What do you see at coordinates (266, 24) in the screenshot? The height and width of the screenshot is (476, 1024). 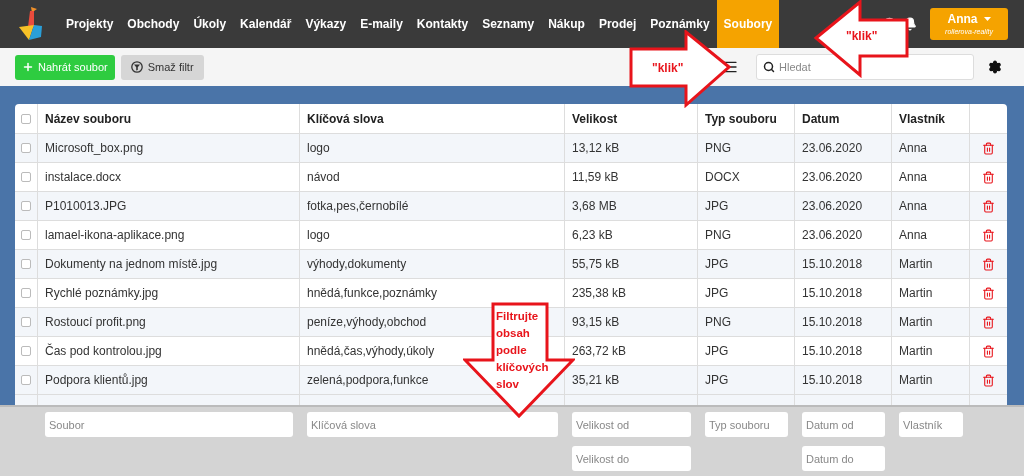 I see `nav-tab: Kalendář` at bounding box center [266, 24].